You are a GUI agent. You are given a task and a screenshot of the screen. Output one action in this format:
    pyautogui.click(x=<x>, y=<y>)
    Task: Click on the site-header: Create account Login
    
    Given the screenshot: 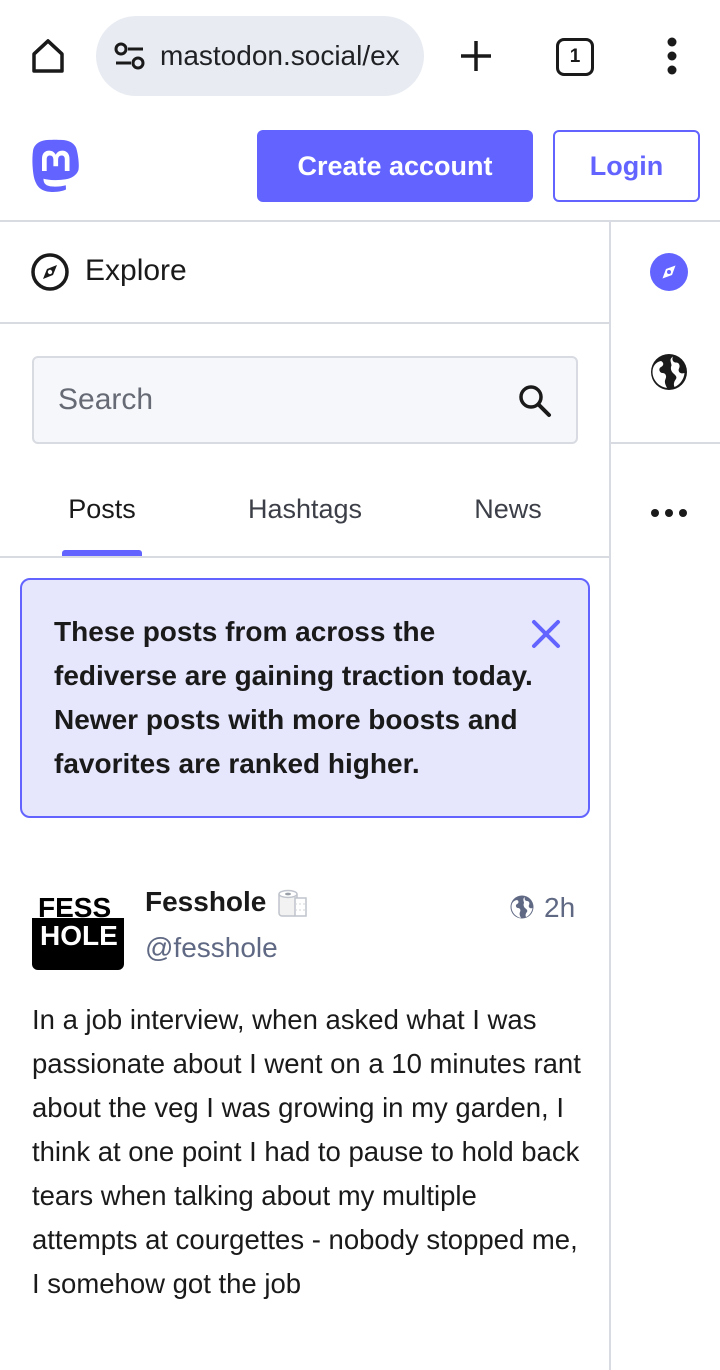 What is the action you would take?
    pyautogui.click(x=360, y=167)
    